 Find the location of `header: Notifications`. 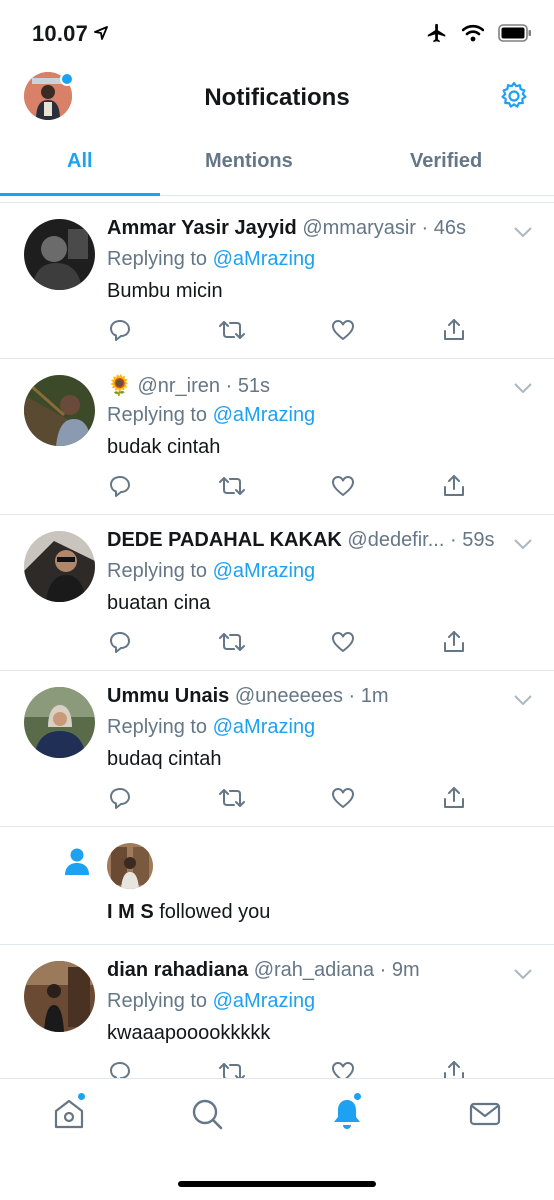

header: Notifications is located at coordinates (277, 98).